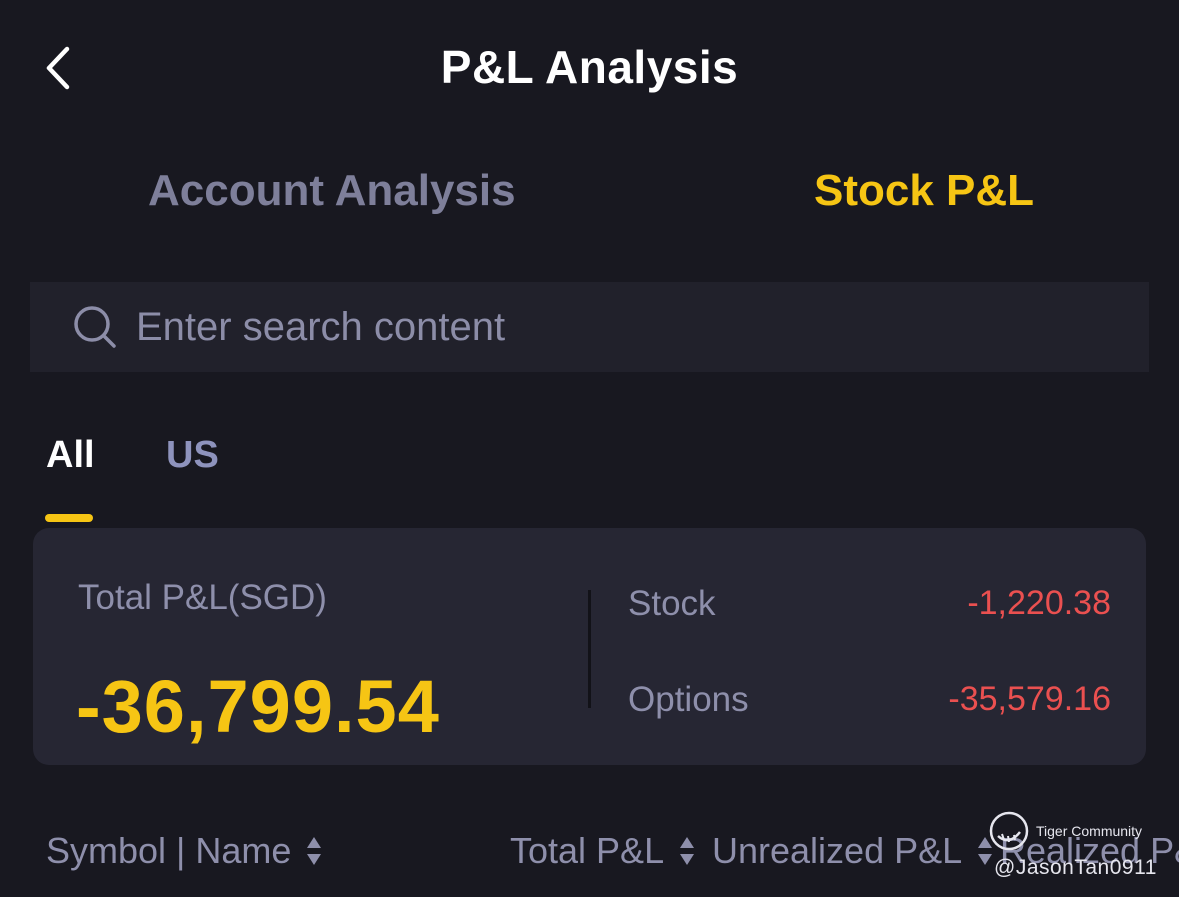 Image resolution: width=1179 pixels, height=897 pixels. I want to click on watermark-handle: @JasonTan0911, so click(1075, 867).